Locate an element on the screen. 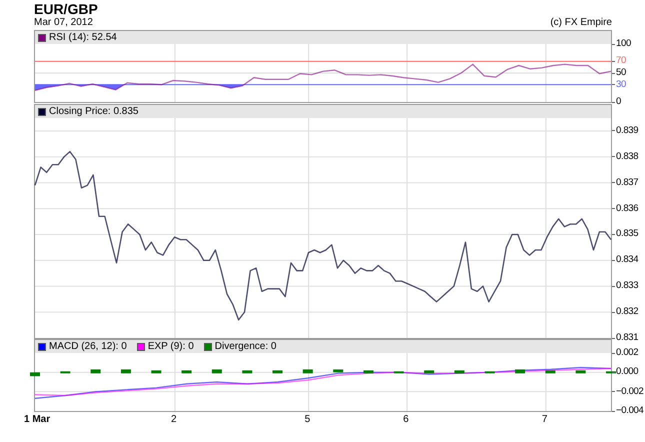  axis-label: 0.000 is located at coordinates (627, 372).